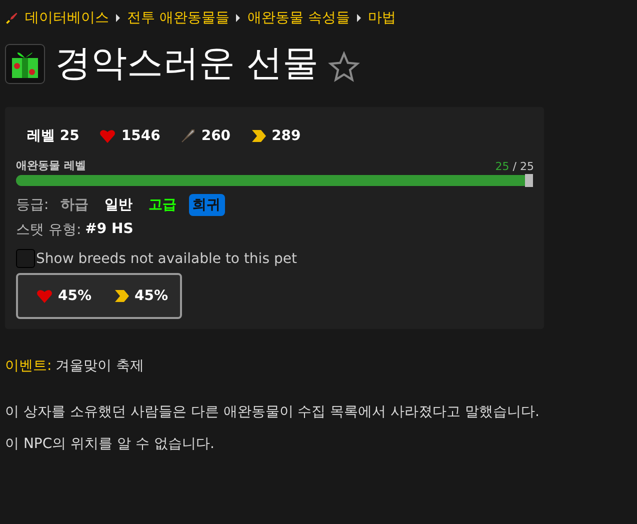 Image resolution: width=637 pixels, height=524 pixels. Describe the element at coordinates (286, 136) in the screenshot. I see `stat-value: 289` at that location.